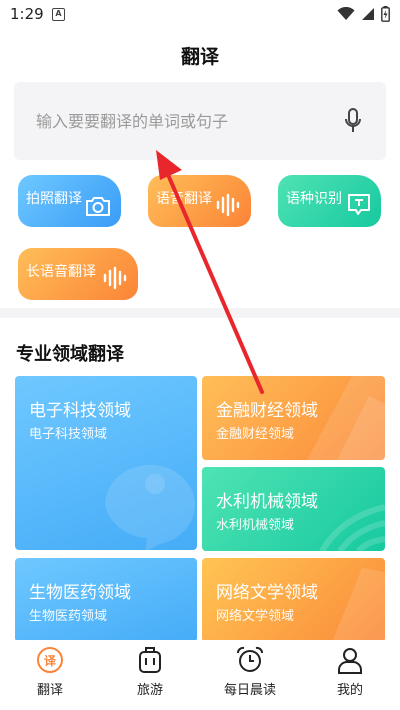 The width and height of the screenshot is (400, 710). What do you see at coordinates (80, 411) in the screenshot?
I see `domain-title: 电子科技领域` at bounding box center [80, 411].